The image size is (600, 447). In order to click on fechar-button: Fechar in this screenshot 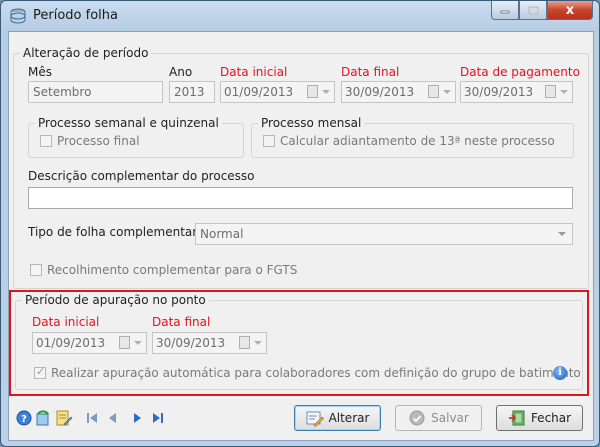, I will do `click(539, 418)`.